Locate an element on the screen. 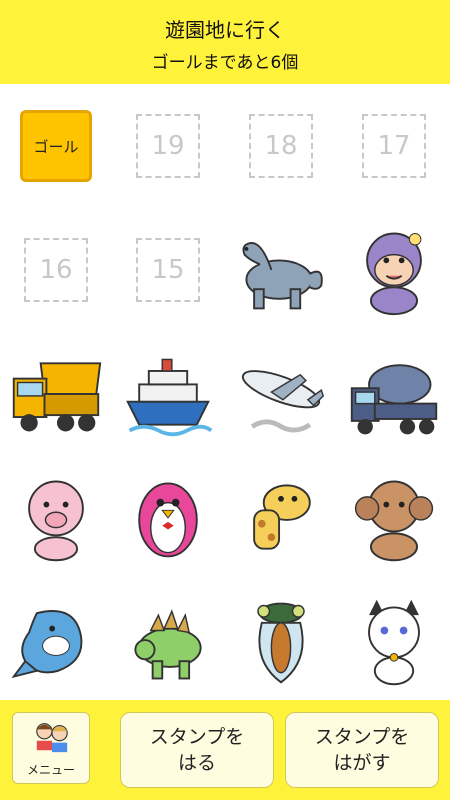 The width and height of the screenshot is (450, 800). slot-cell: 19 is located at coordinates (168, 146).